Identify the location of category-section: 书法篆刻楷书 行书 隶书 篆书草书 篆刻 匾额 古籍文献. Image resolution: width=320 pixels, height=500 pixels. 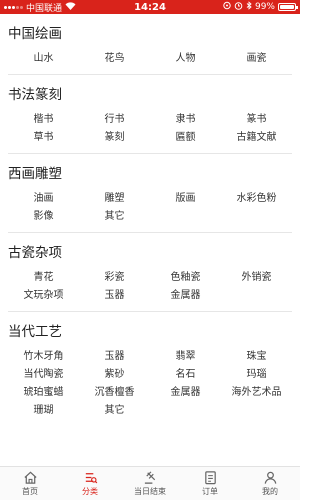
(150, 118).